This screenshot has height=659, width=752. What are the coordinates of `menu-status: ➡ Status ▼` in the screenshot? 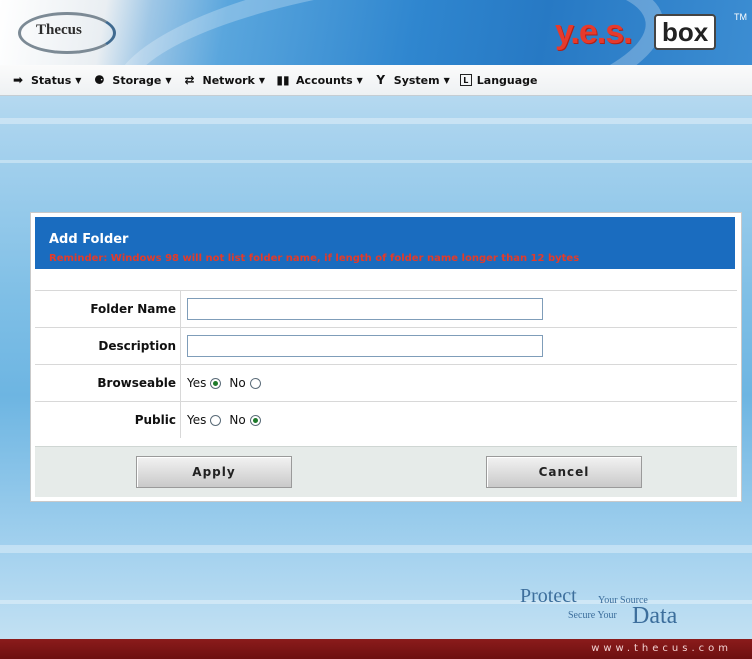 It's located at (45, 80).